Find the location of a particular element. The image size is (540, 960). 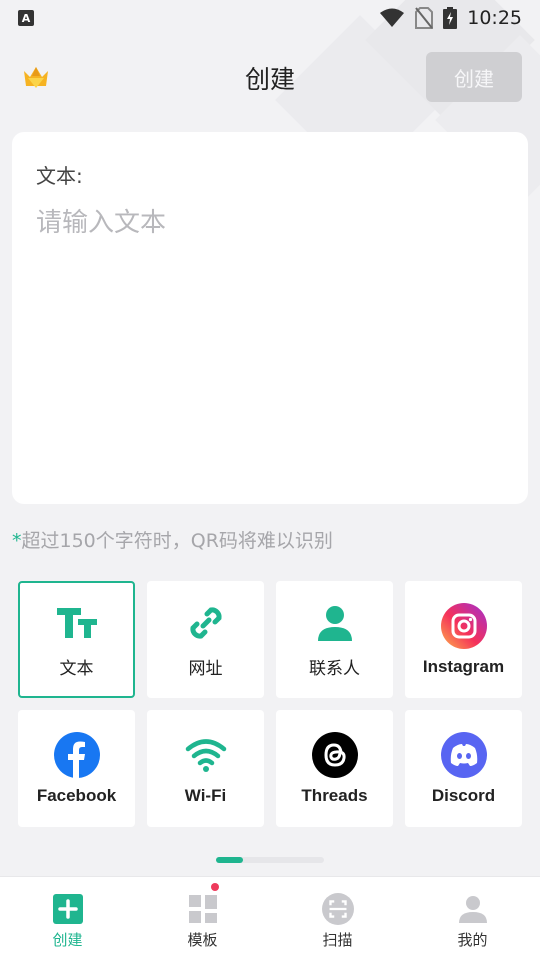

type-tile-threads: Threads is located at coordinates (334, 768).